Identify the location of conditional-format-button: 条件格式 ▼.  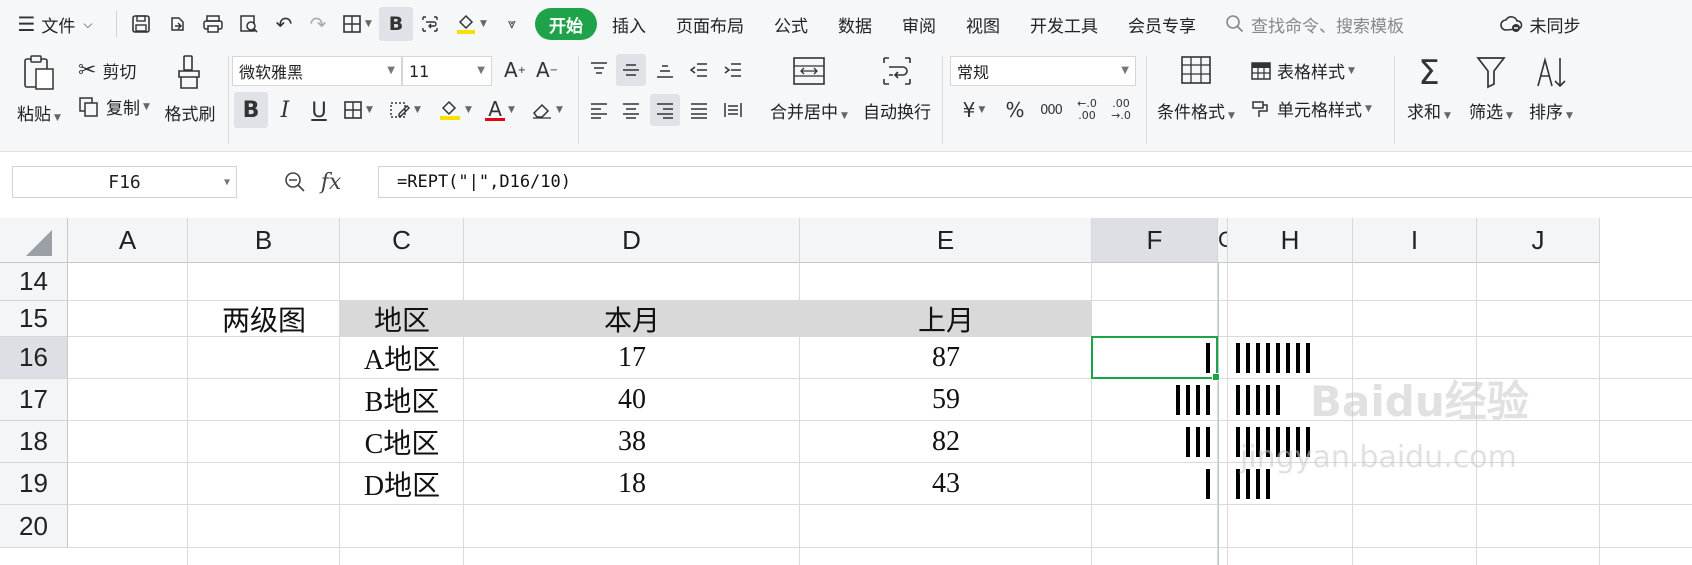
(1196, 88).